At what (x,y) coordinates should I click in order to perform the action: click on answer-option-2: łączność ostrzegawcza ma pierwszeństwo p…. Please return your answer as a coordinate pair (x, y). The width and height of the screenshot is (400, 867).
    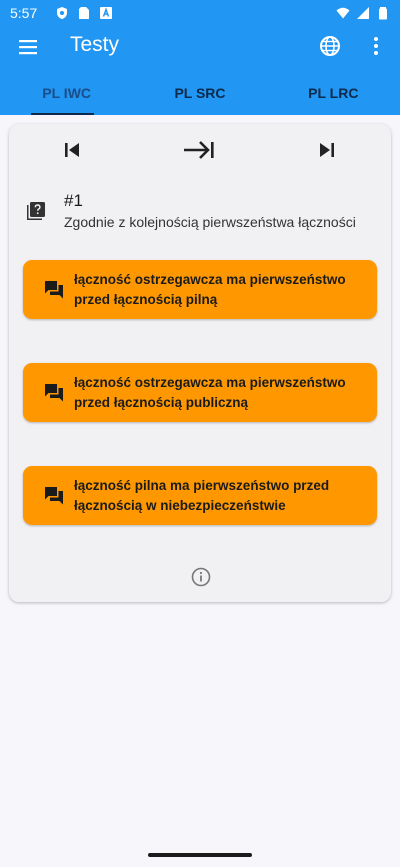
    Looking at the image, I should click on (200, 392).